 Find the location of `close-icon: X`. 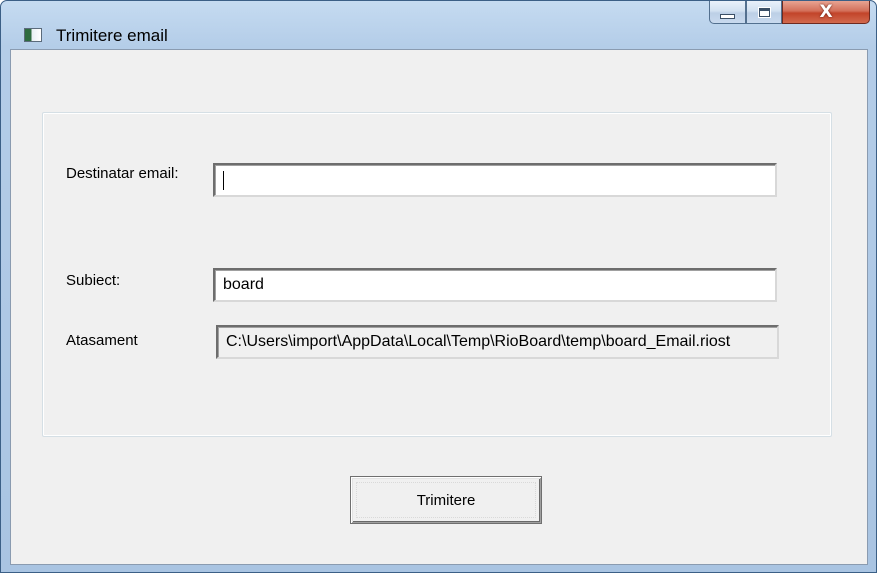

close-icon: X is located at coordinates (826, 11).